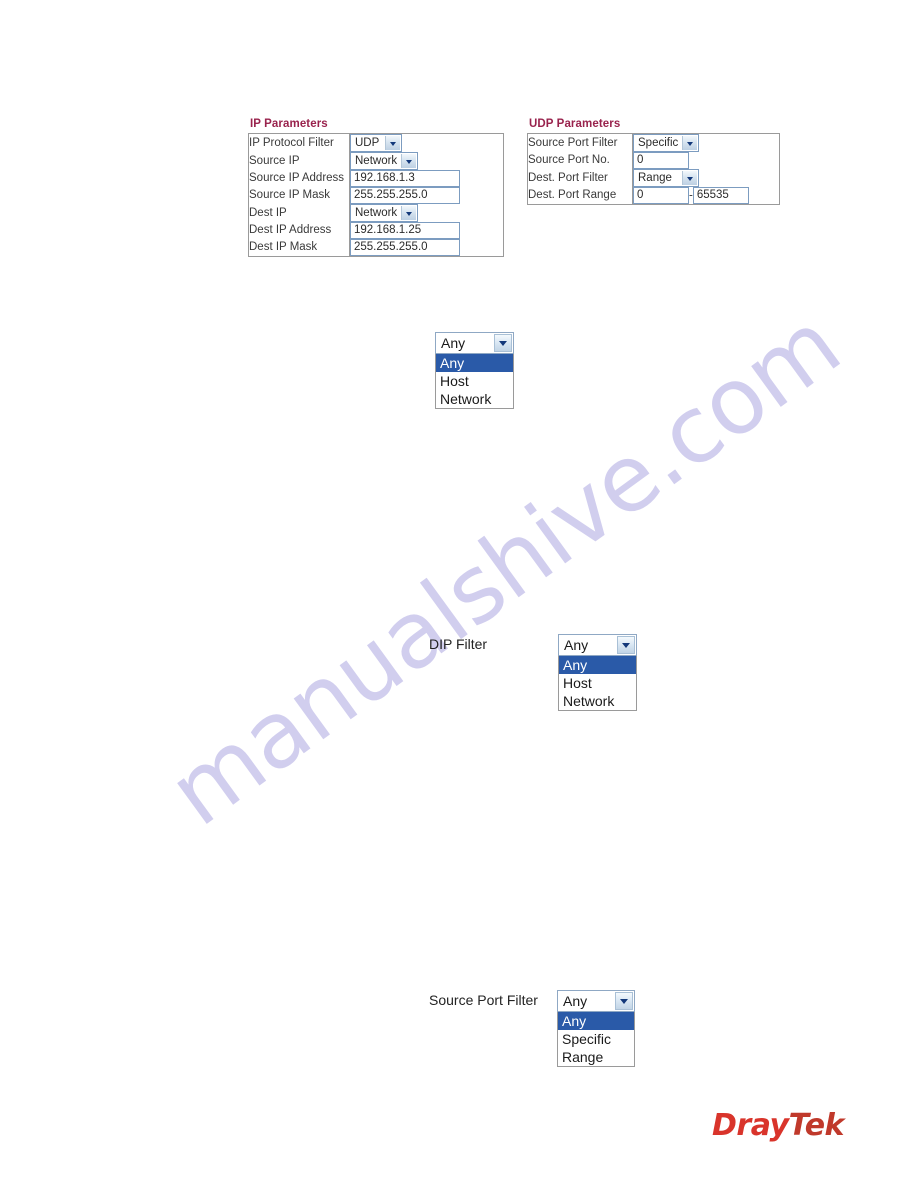 This screenshot has height=1188, width=918. Describe the element at coordinates (299, 230) in the screenshot. I see `row-label: Dest IP Address` at that location.